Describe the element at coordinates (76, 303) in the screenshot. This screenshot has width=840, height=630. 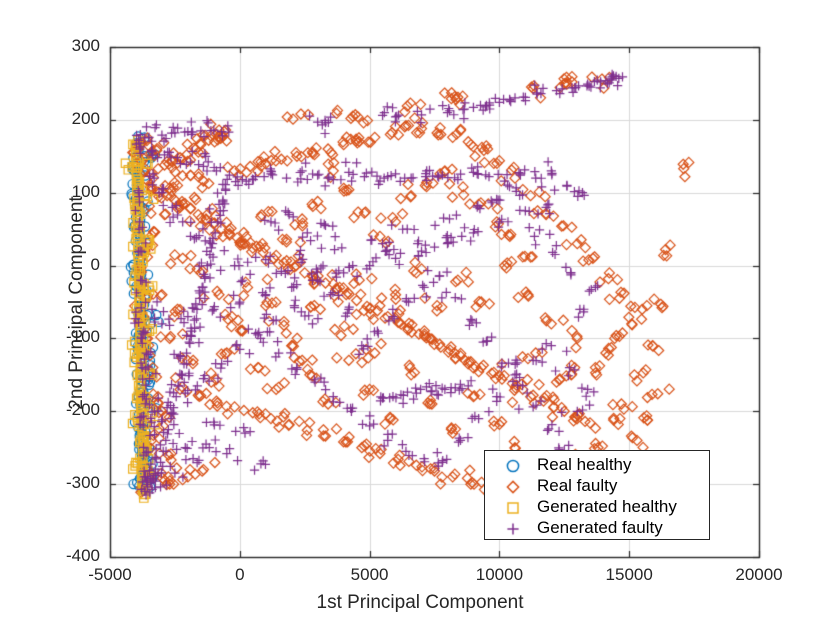
I see `y-axis-label: 2nd Principal Component` at that location.